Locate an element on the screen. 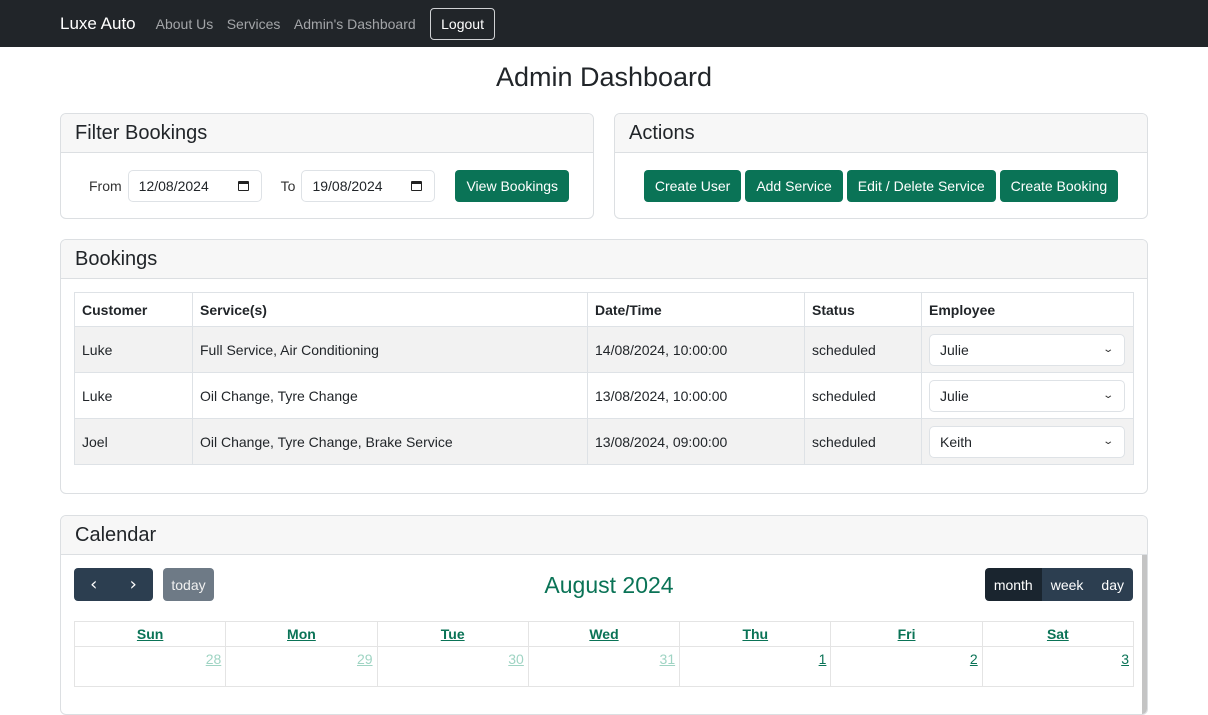  weekday-header: Mon is located at coordinates (301, 634).